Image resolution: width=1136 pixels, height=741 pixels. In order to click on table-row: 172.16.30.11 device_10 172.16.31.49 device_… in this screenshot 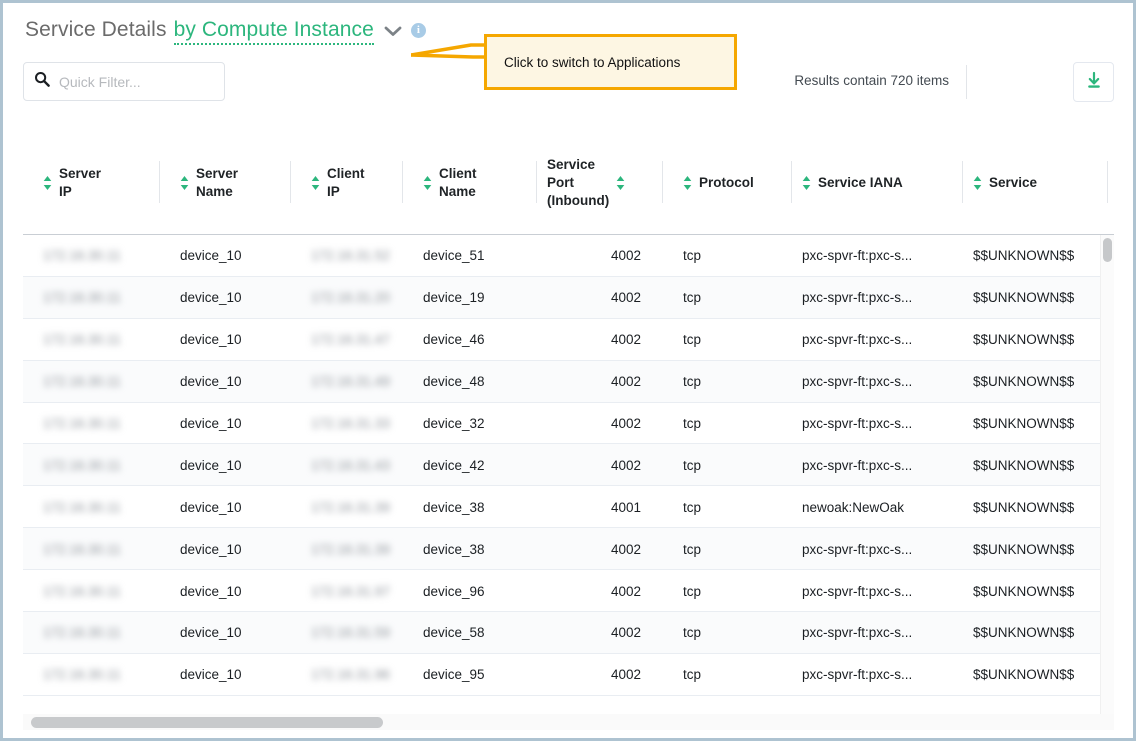, I will do `click(568, 381)`.